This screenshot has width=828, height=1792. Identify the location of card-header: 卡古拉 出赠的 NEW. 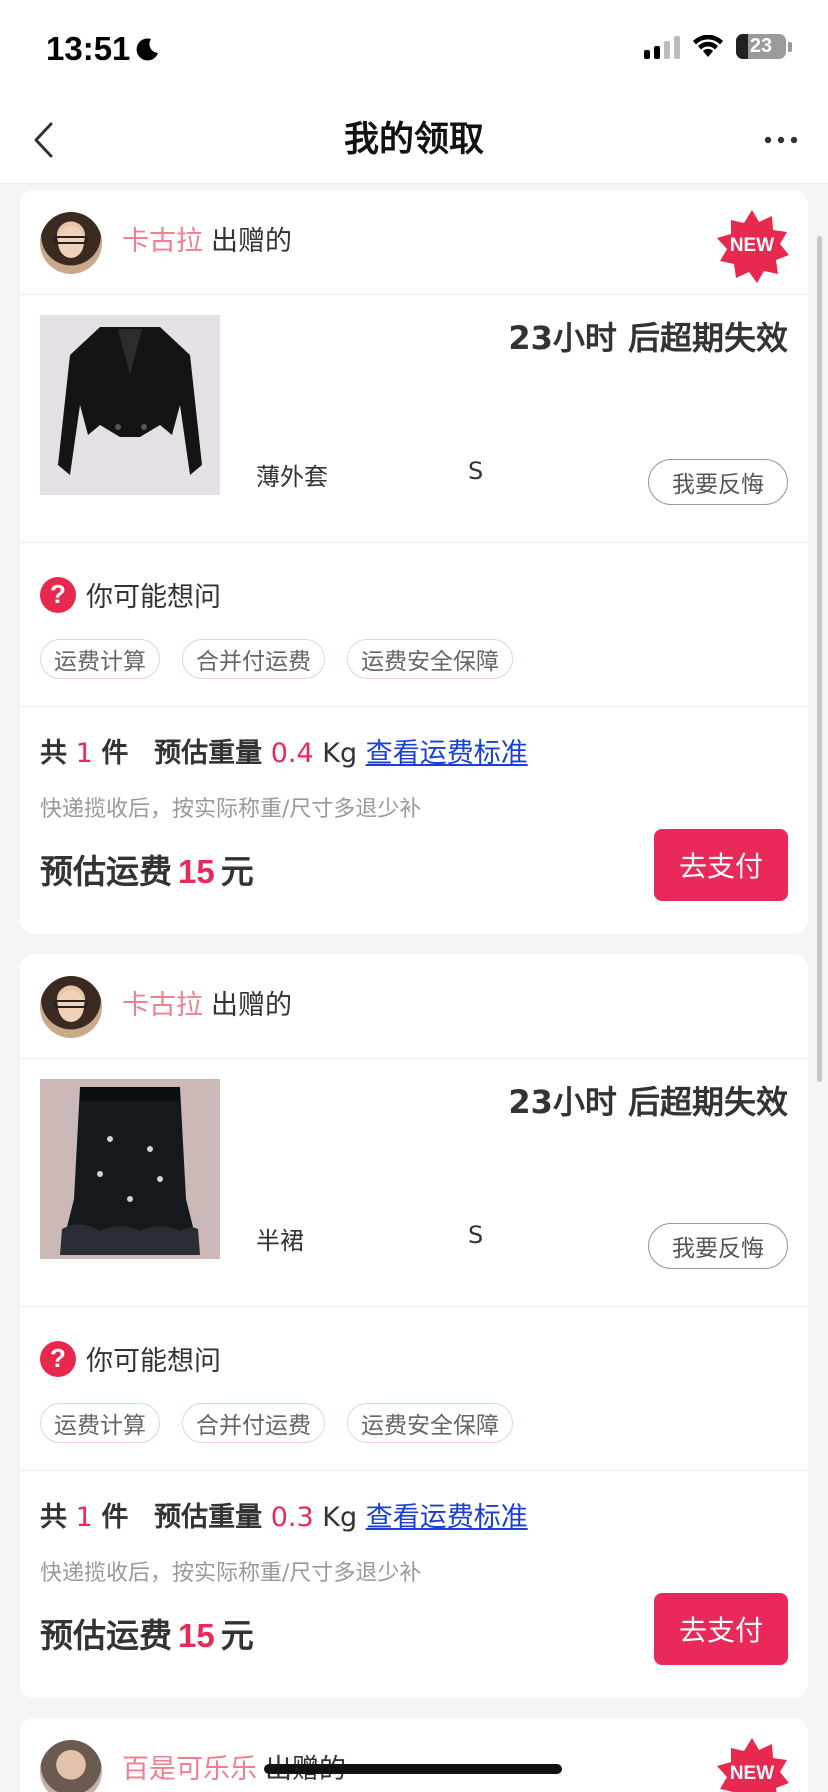
(414, 242).